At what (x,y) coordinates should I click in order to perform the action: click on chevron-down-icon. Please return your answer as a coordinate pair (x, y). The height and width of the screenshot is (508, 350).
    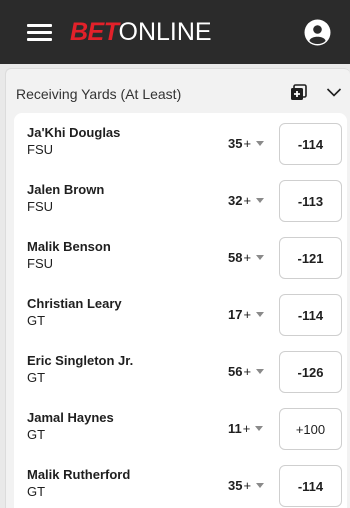
    Looking at the image, I should click on (334, 92).